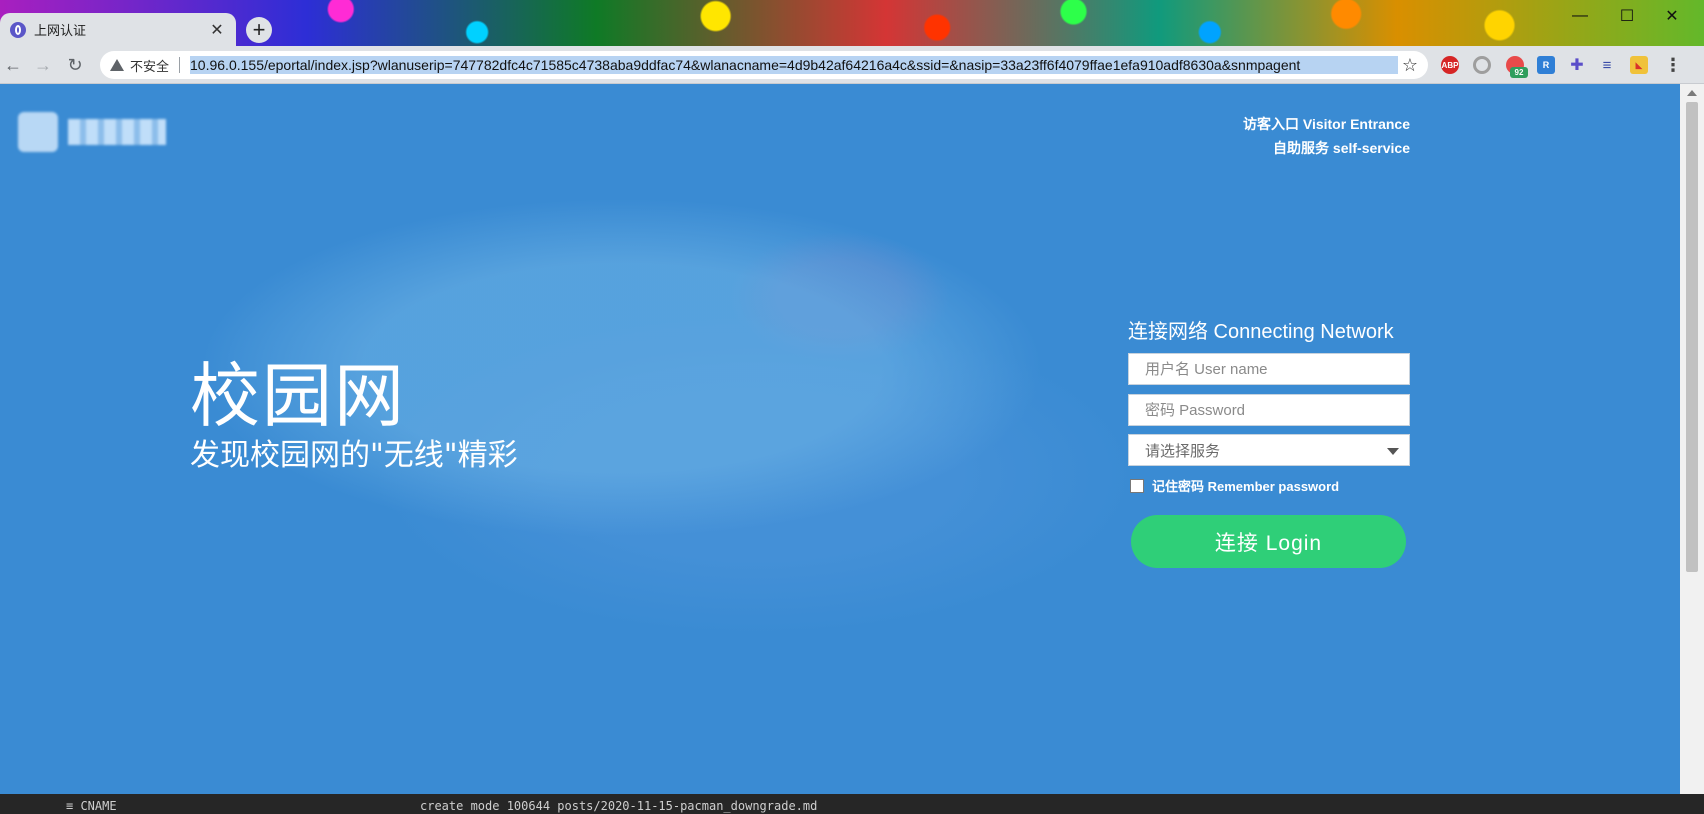 This screenshot has height=814, width=1704. I want to click on browser-titlebar: 上网认证 ✕ + — ☐ ✕, so click(852, 23).